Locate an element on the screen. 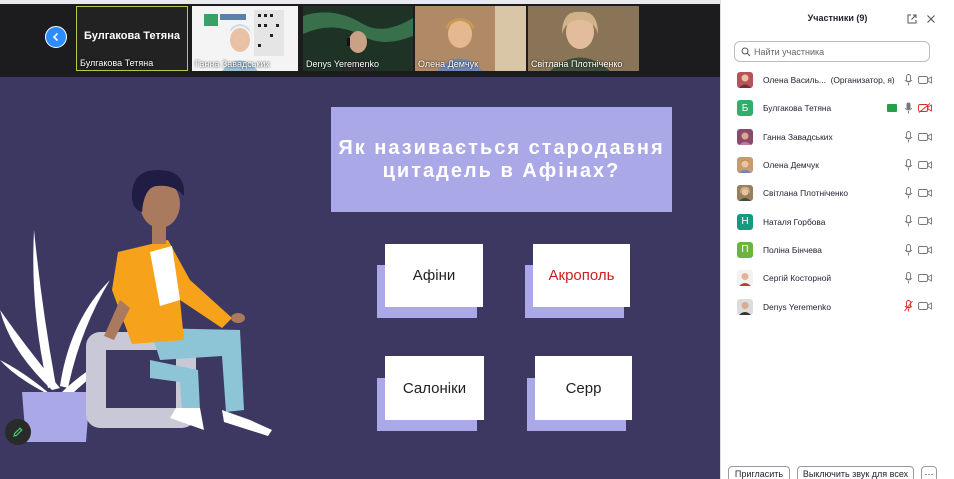 The width and height of the screenshot is (954, 479). popout-icon is located at coordinates (912, 19).